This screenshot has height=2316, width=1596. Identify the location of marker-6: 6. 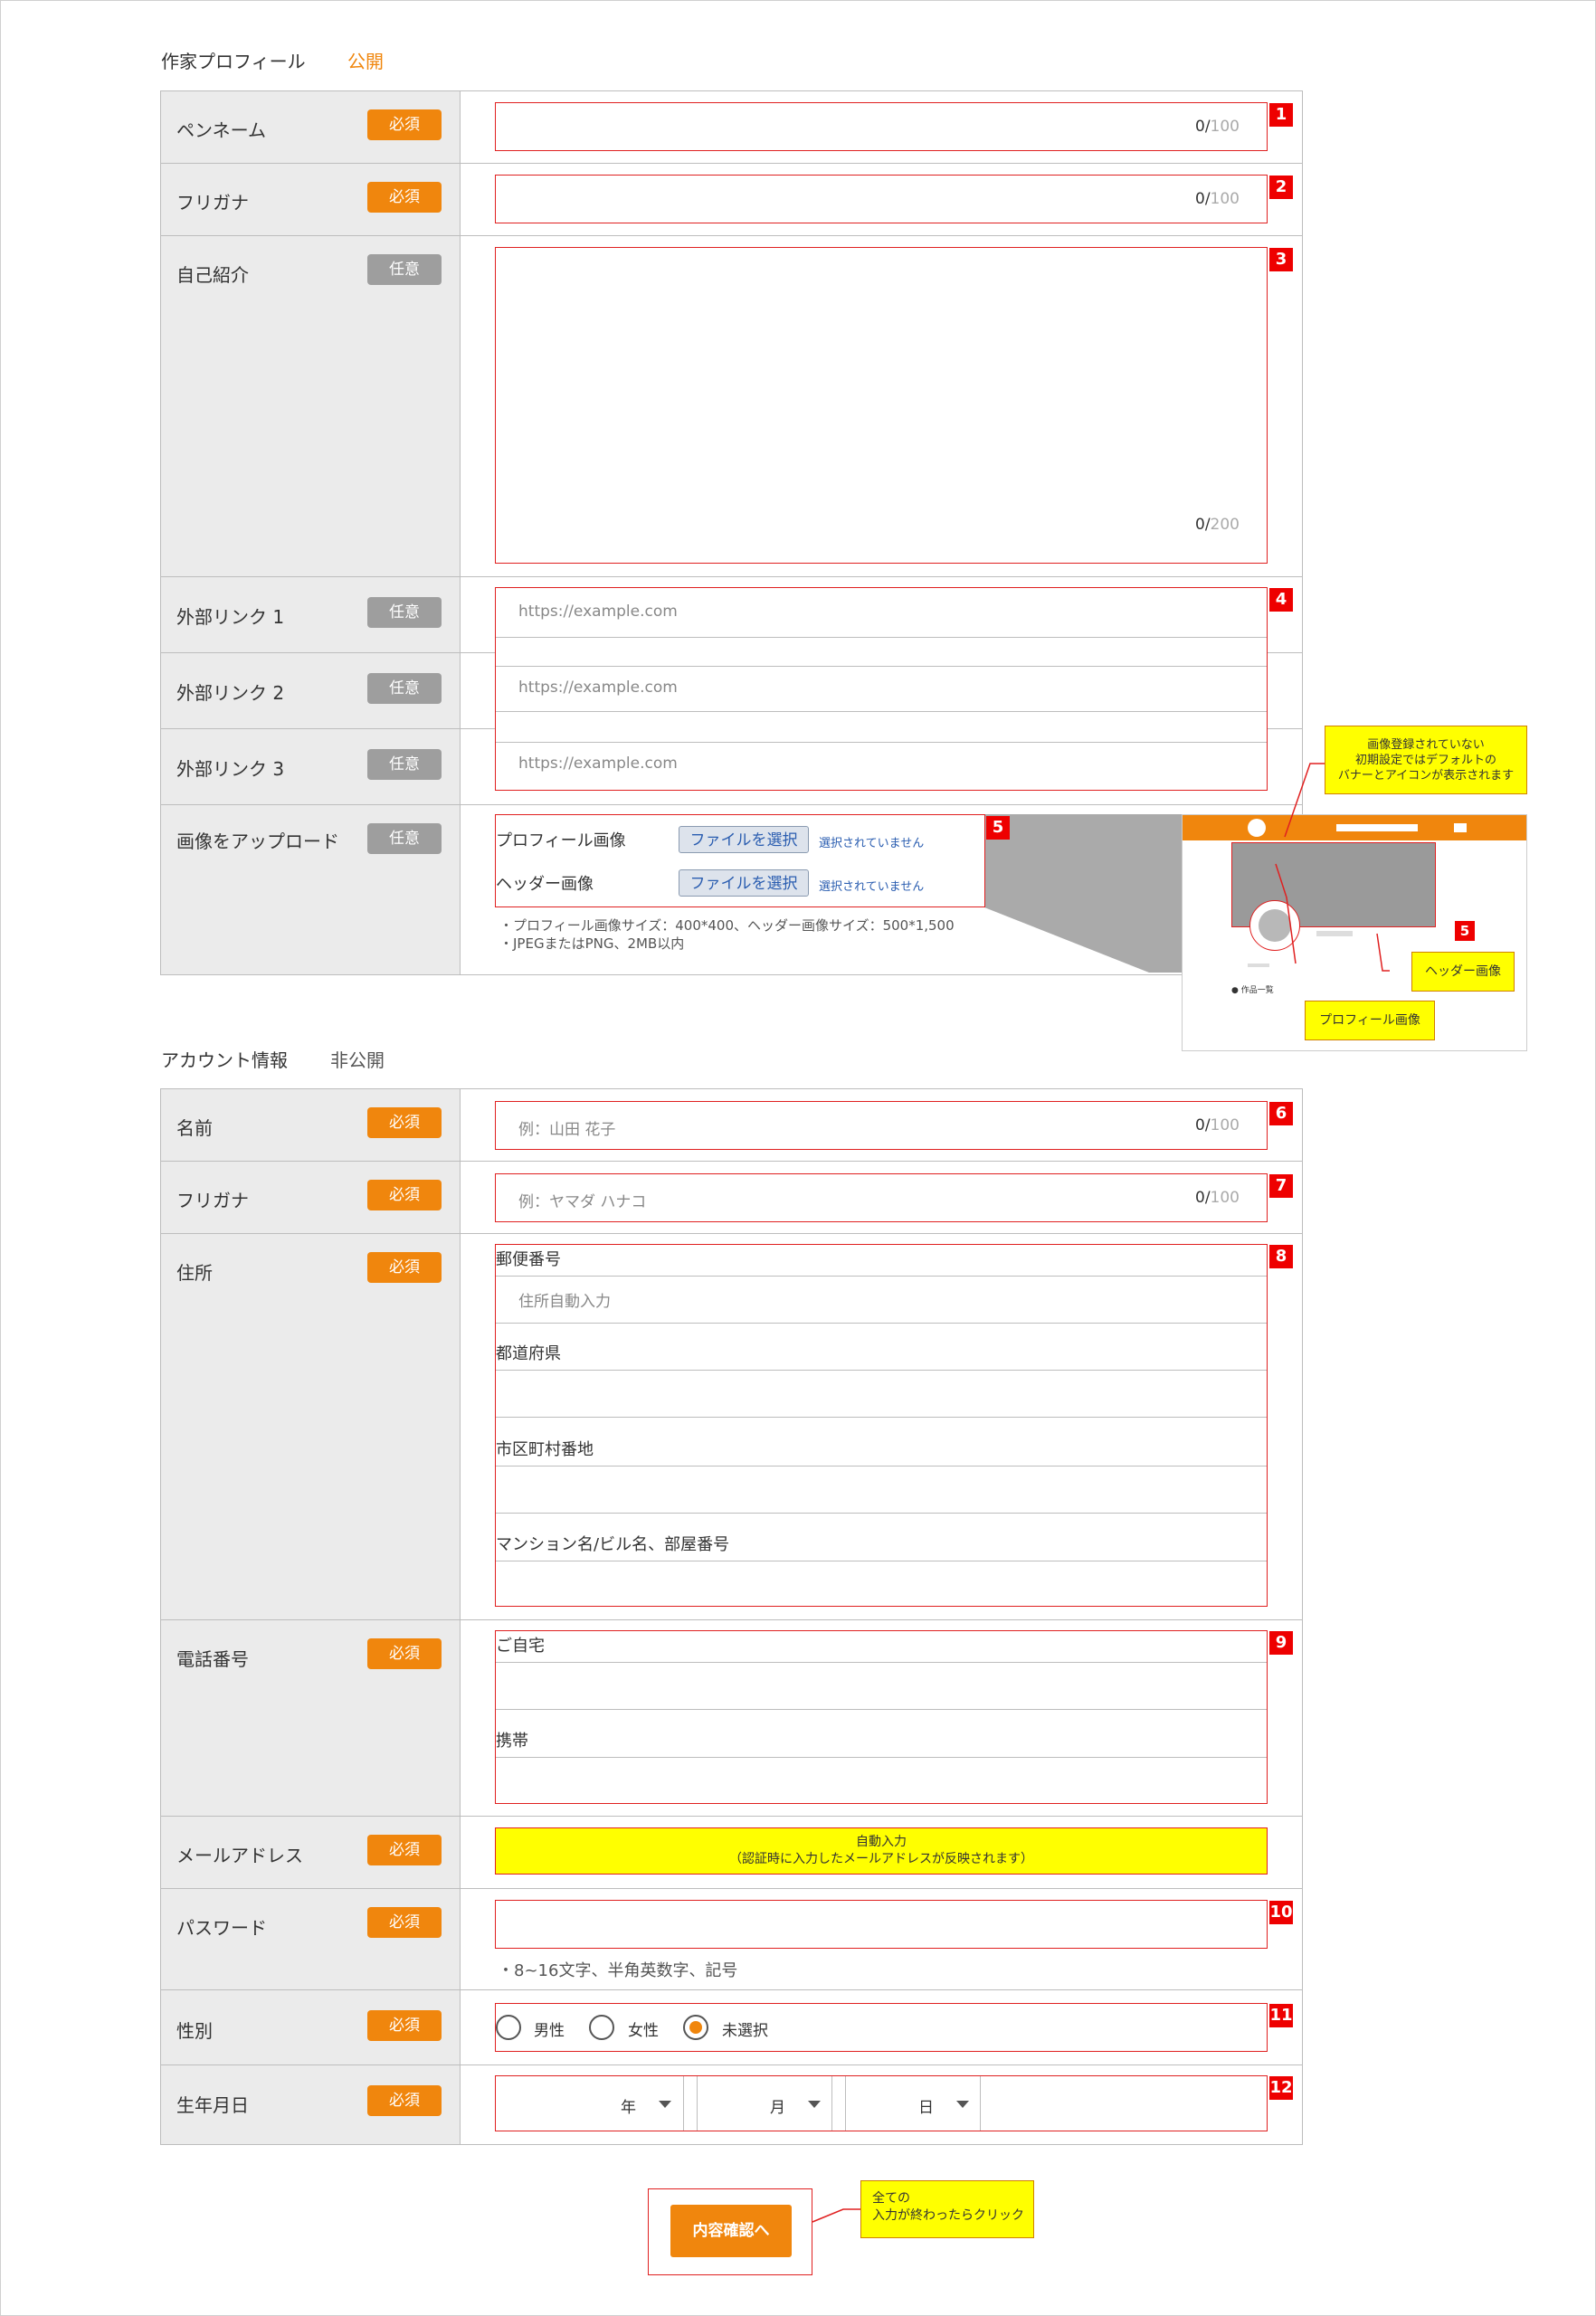
(1281, 1113).